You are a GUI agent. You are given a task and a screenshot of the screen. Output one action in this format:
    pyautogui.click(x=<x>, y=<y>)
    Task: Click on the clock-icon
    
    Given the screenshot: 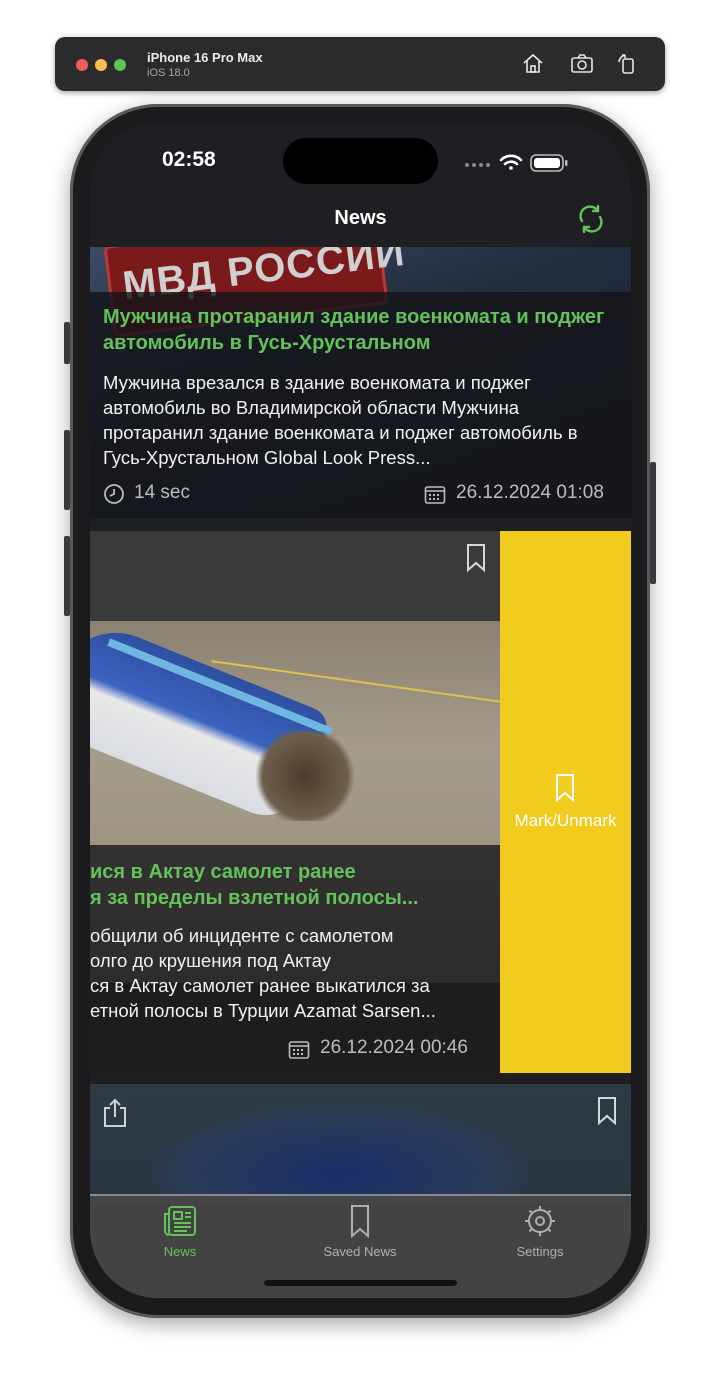 What is the action you would take?
    pyautogui.click(x=114, y=494)
    